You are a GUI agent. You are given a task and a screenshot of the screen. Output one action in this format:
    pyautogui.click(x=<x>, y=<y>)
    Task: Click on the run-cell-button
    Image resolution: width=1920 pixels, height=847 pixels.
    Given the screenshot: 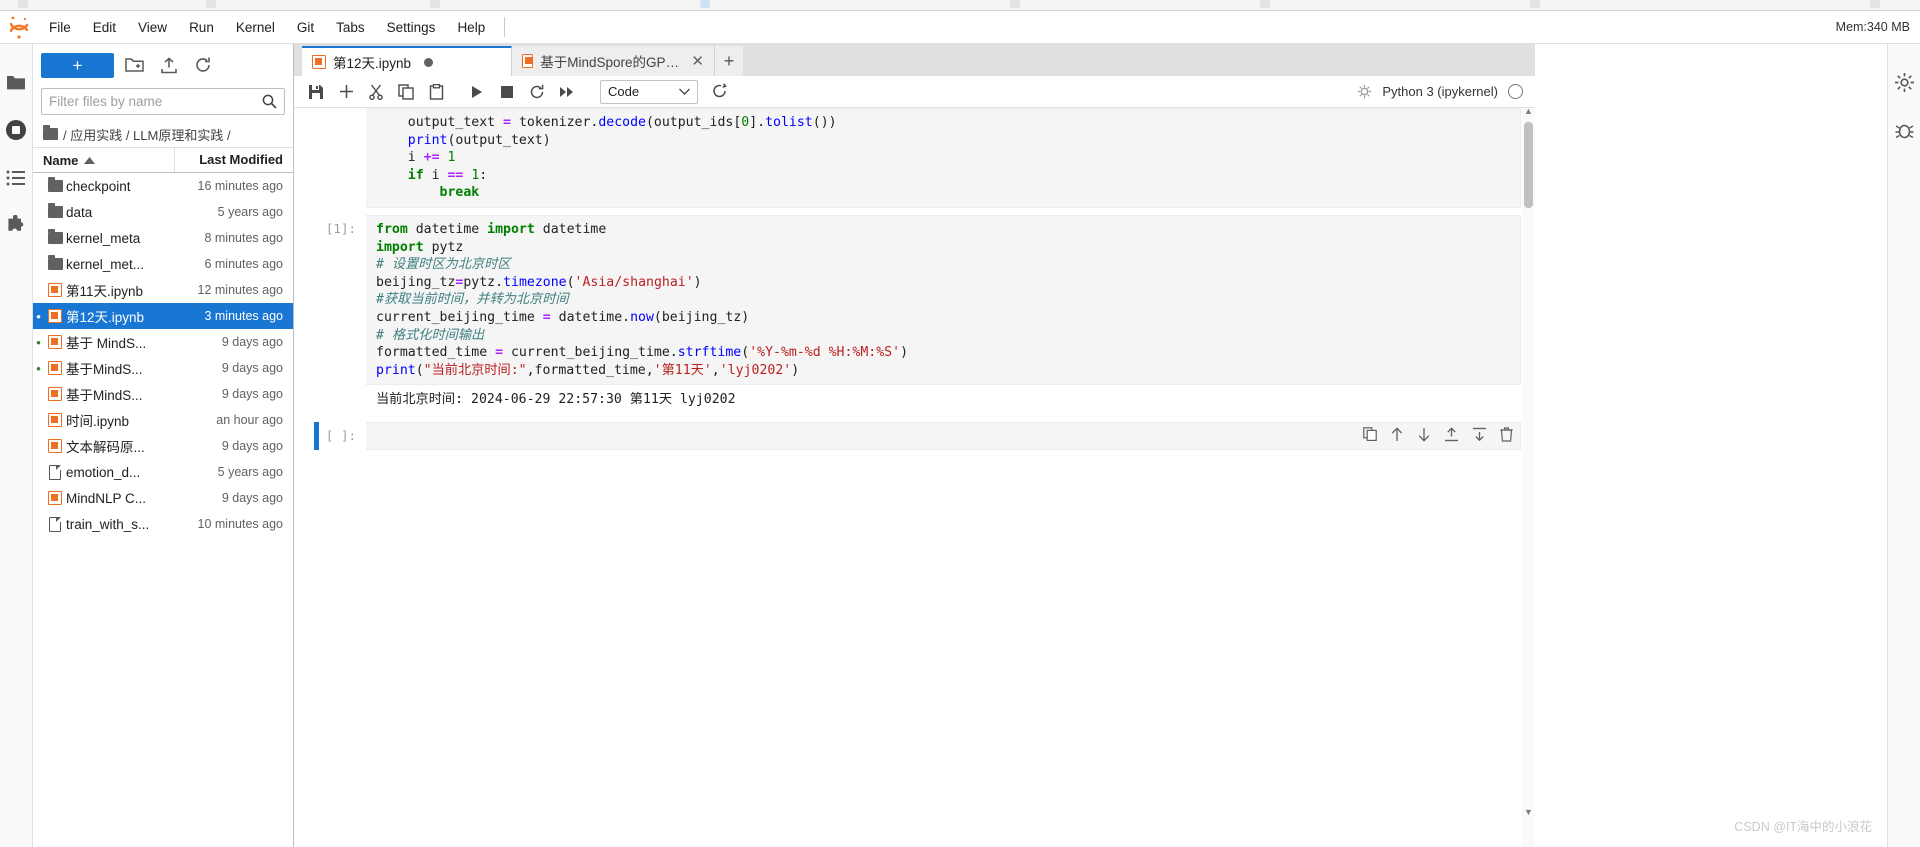 What is the action you would take?
    pyautogui.click(x=477, y=92)
    